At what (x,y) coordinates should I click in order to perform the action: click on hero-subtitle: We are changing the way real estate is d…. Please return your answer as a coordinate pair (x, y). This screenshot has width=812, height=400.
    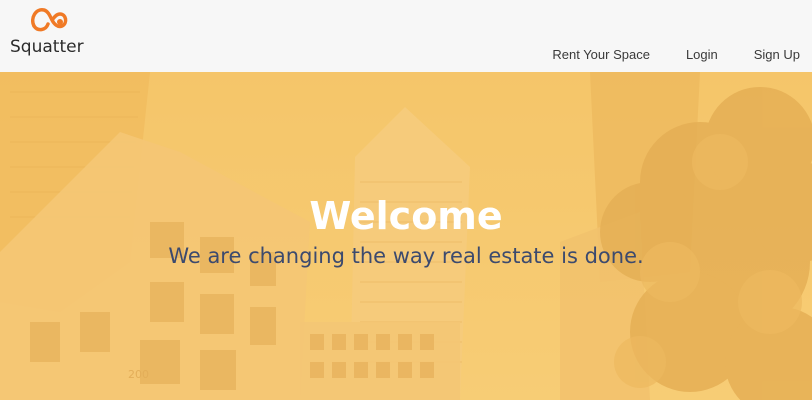
    Looking at the image, I should click on (406, 256).